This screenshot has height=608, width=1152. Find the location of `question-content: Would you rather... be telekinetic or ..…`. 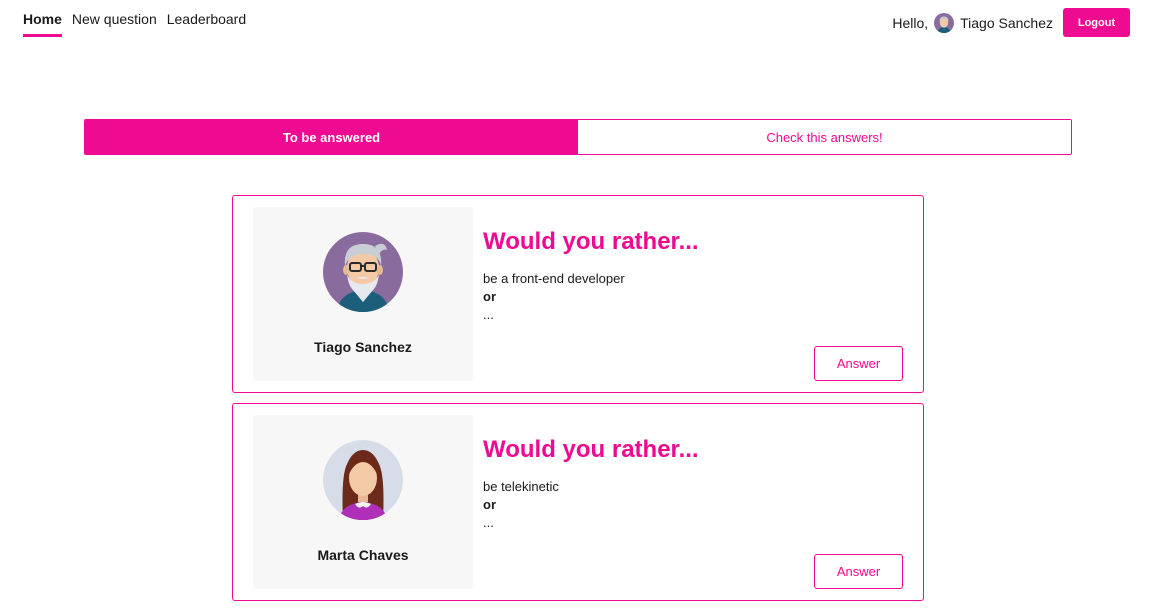

question-content: Would you rather... be telekinetic or ..… is located at coordinates (693, 481).